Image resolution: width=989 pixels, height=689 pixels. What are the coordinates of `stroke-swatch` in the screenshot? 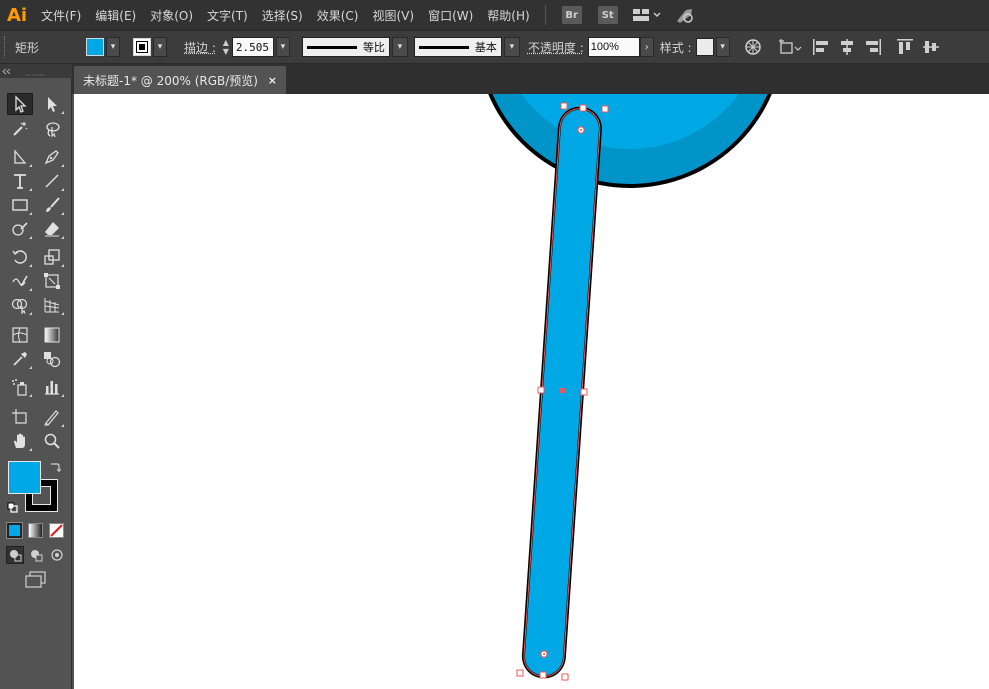 It's located at (142, 47).